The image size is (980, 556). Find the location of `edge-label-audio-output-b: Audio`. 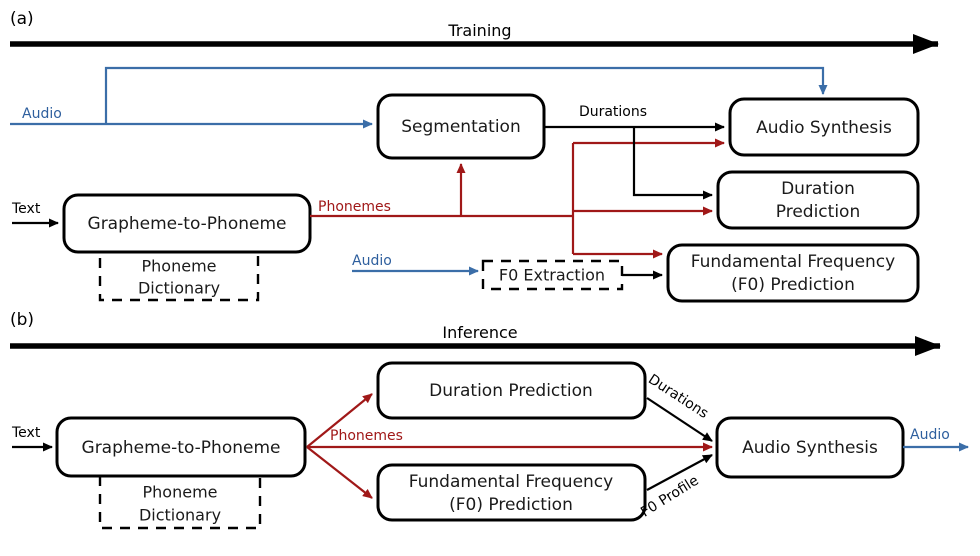

edge-label-audio-output-b: Audio is located at coordinates (930, 435).